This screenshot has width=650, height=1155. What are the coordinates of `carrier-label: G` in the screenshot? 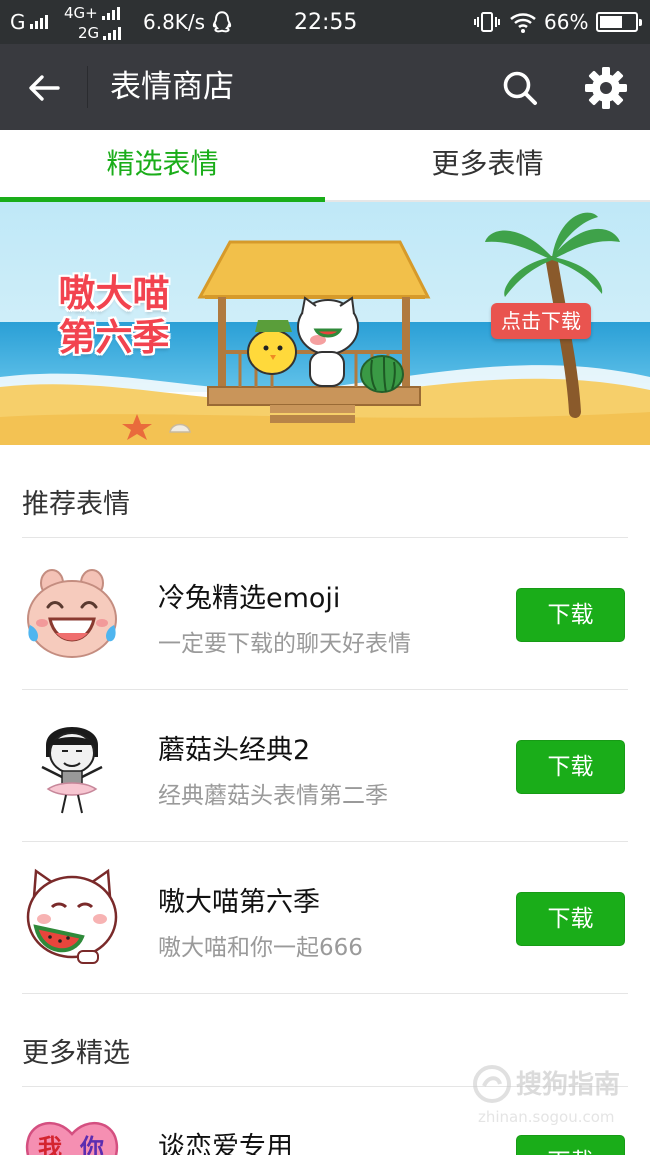 It's located at (18, 22).